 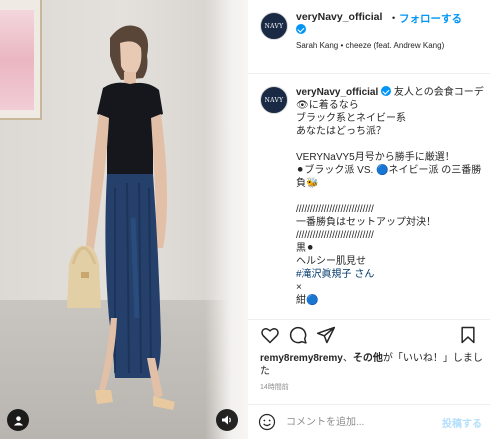 I want to click on follow-button: フォローする, so click(x=430, y=18).